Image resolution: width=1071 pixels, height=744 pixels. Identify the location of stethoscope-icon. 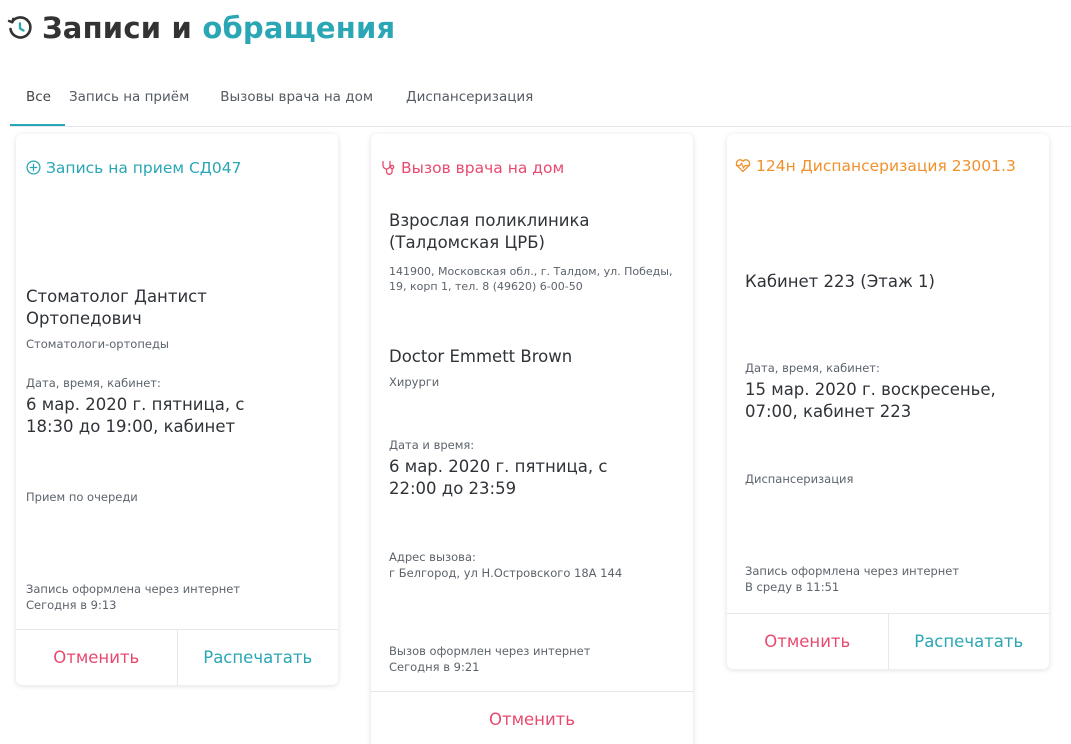
(388, 167).